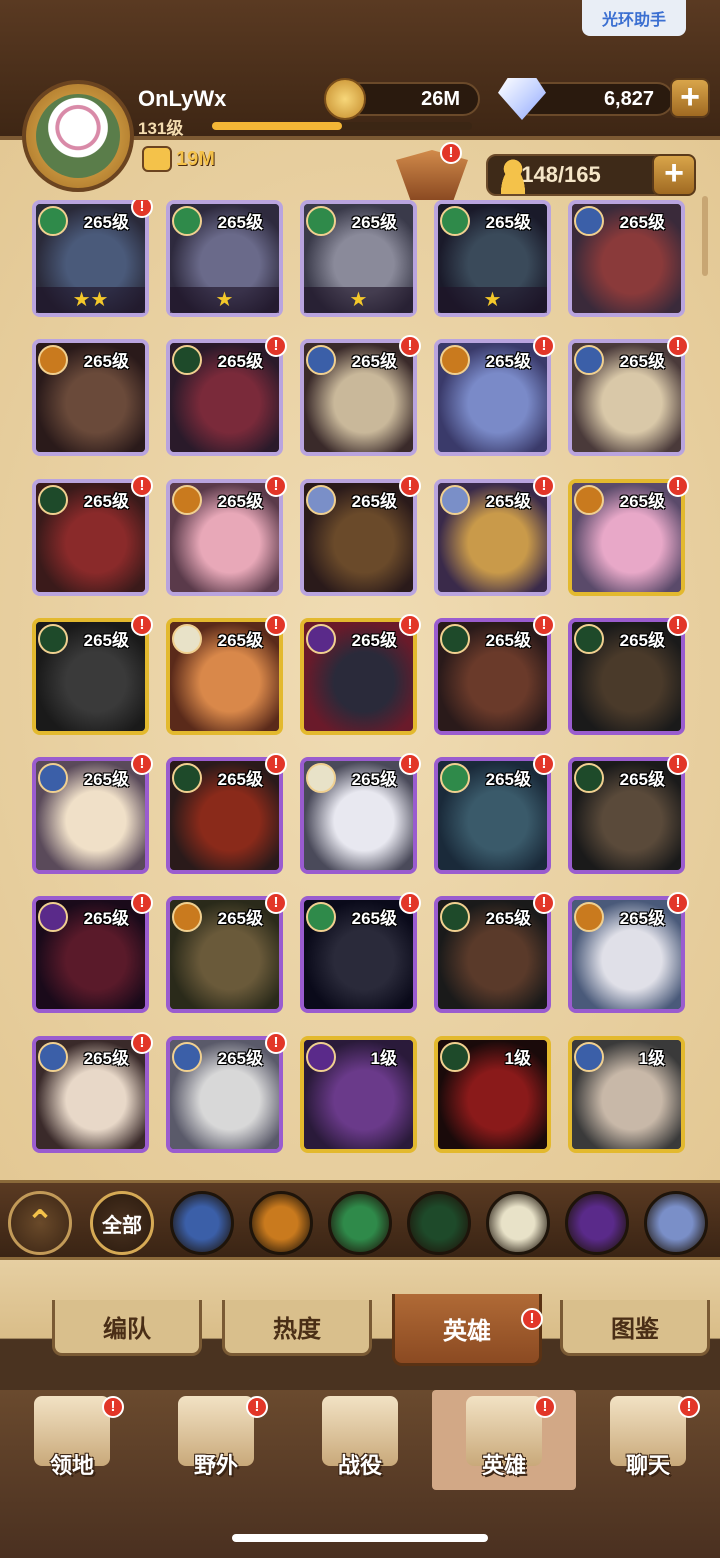 Image resolution: width=720 pixels, height=1558 pixels. What do you see at coordinates (321, 778) in the screenshot?
I see `celestial-faction-icon` at bounding box center [321, 778].